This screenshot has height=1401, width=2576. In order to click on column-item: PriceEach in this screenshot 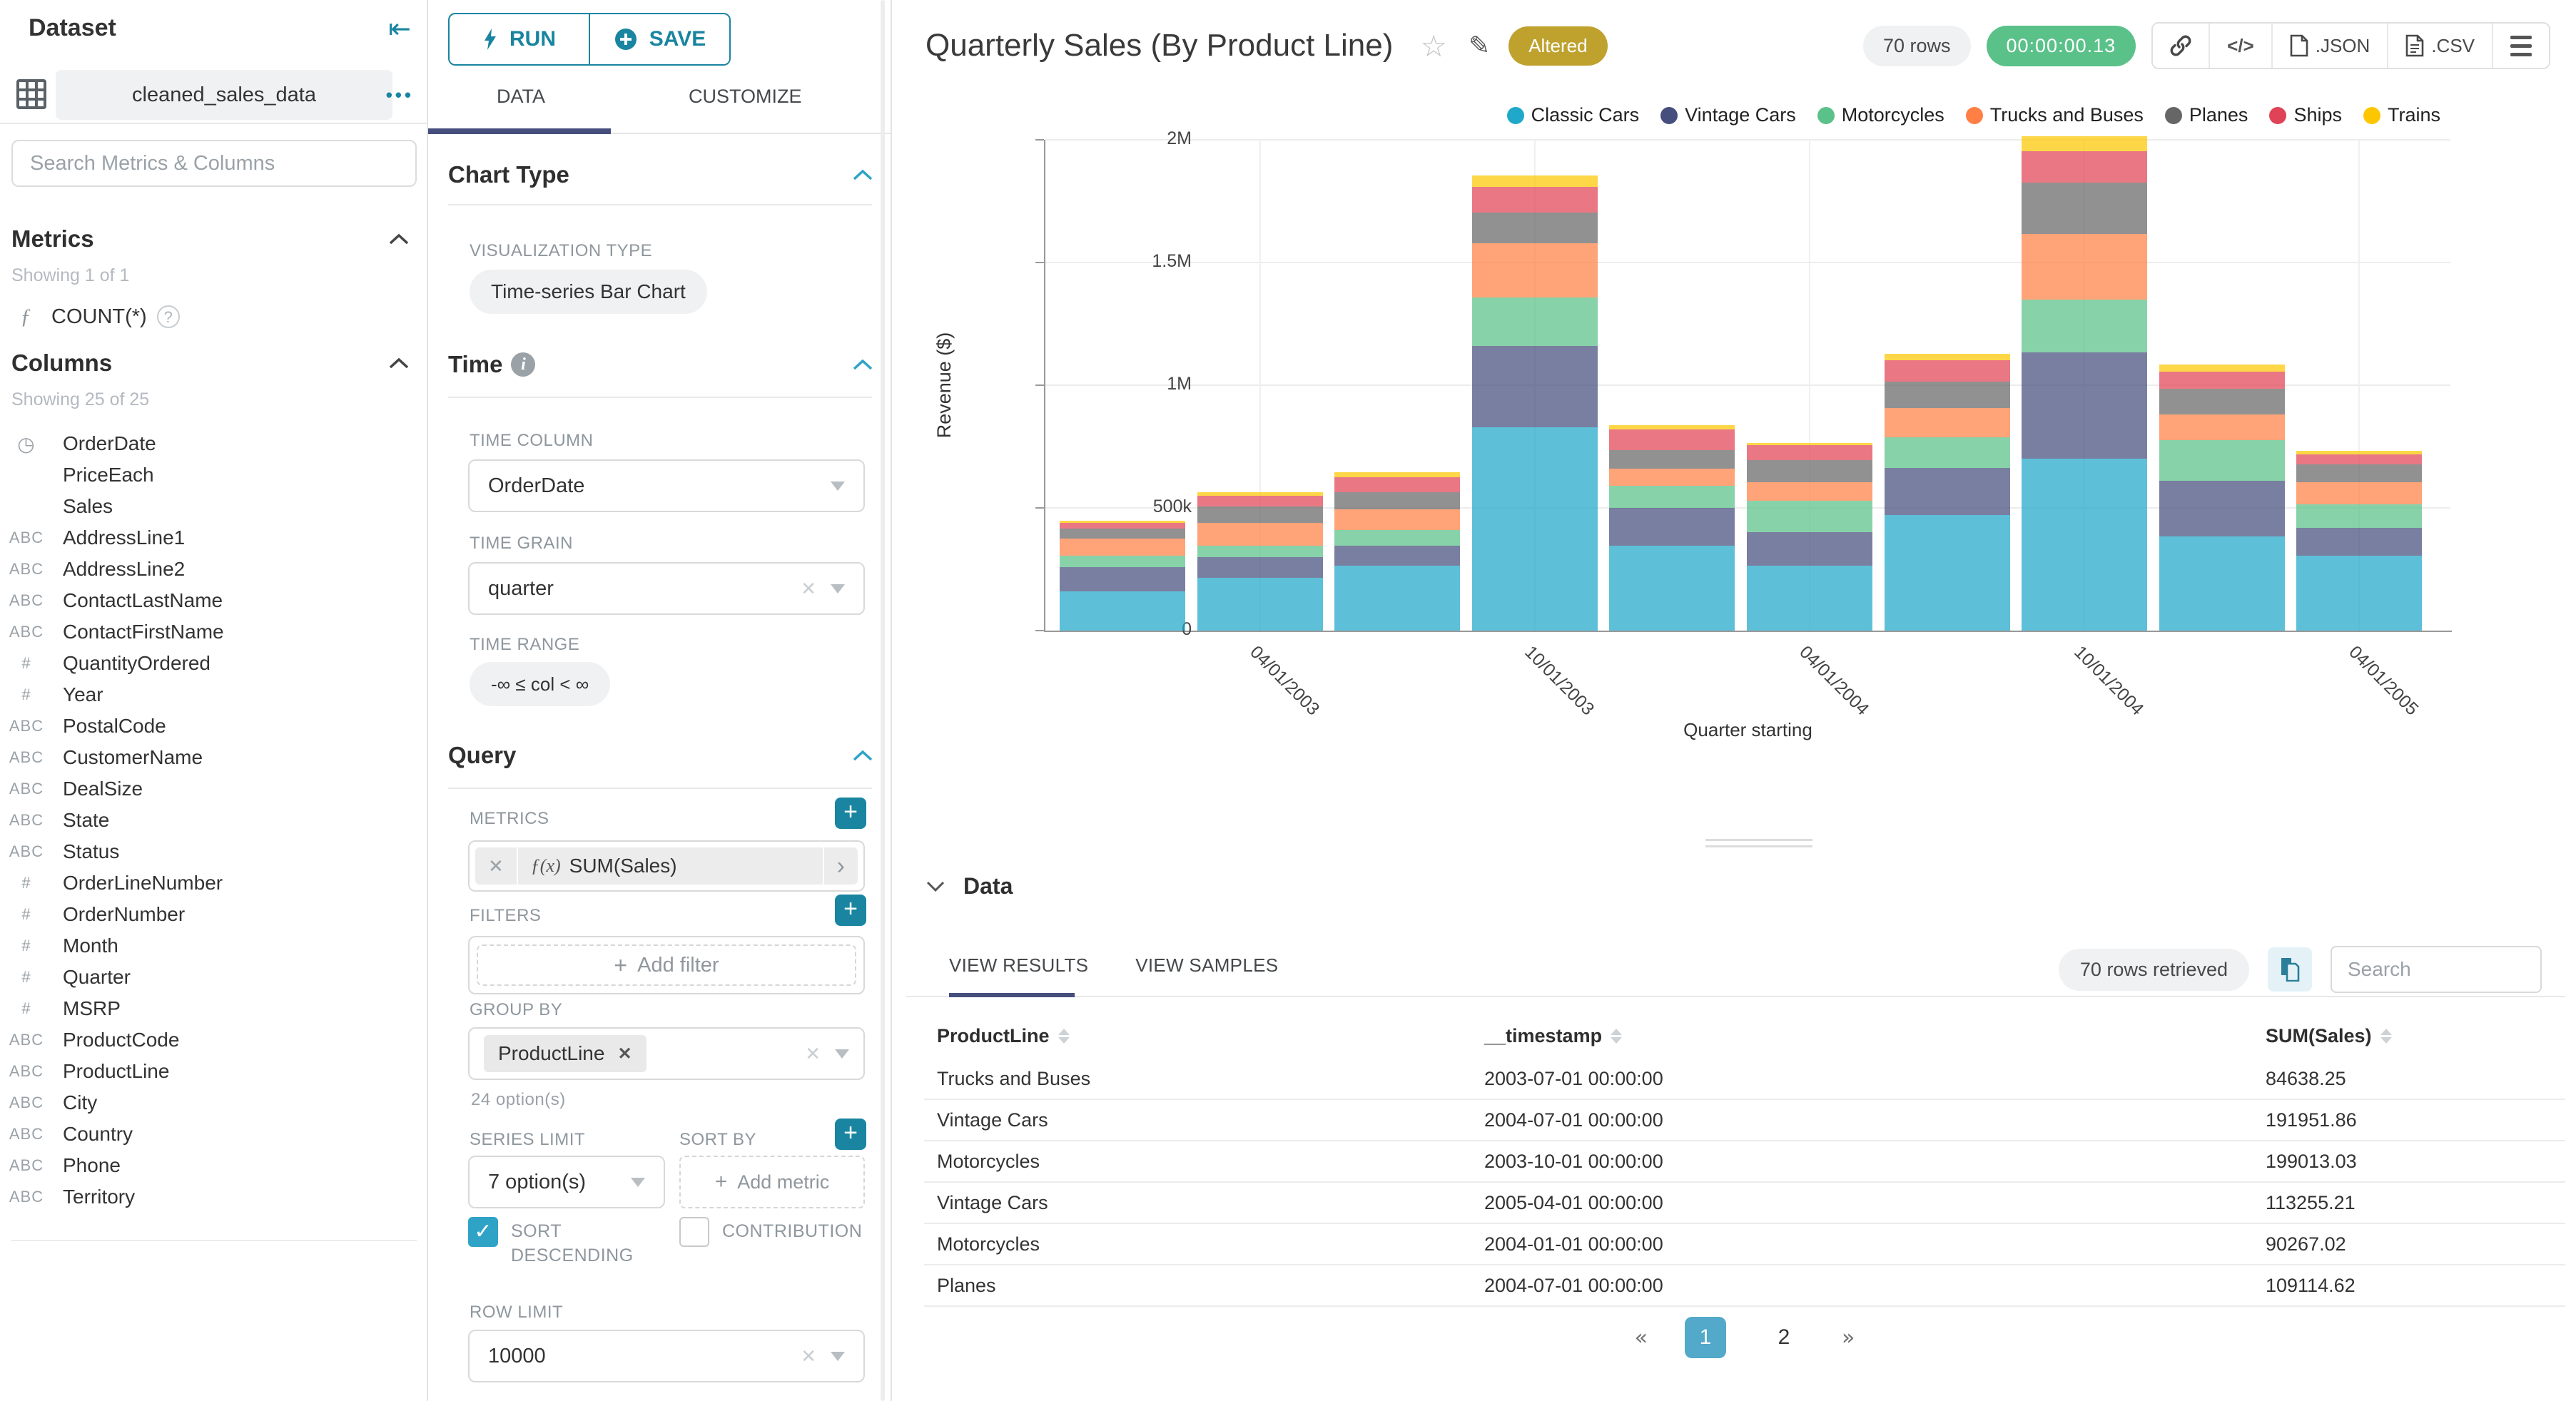, I will do `click(214, 475)`.